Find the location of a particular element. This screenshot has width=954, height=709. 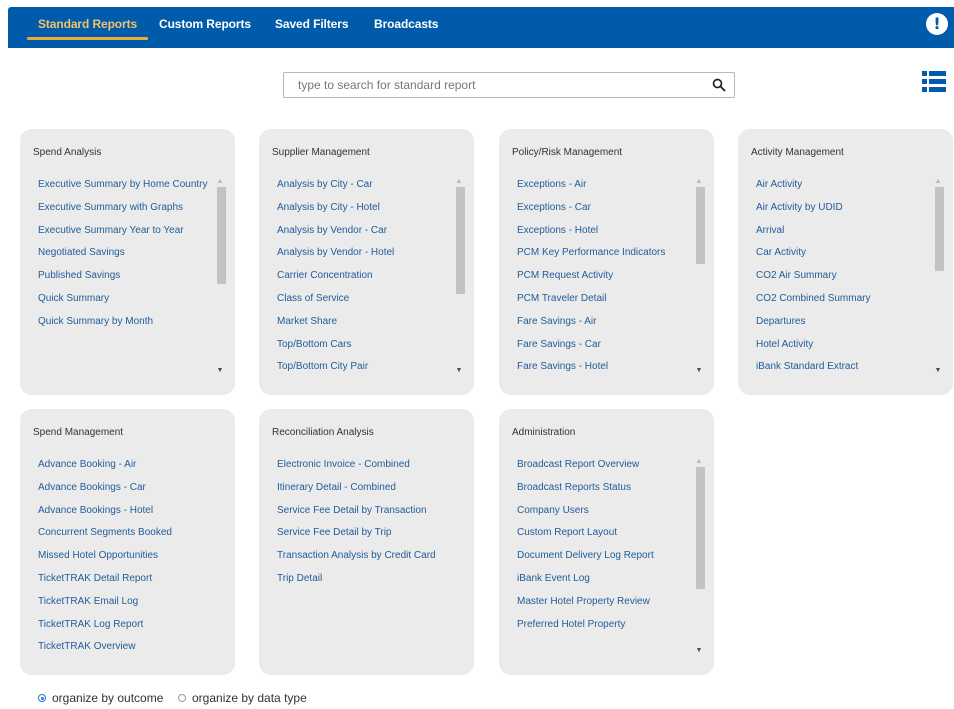

report-link: Document Delivery Log Report is located at coordinates (606, 555).